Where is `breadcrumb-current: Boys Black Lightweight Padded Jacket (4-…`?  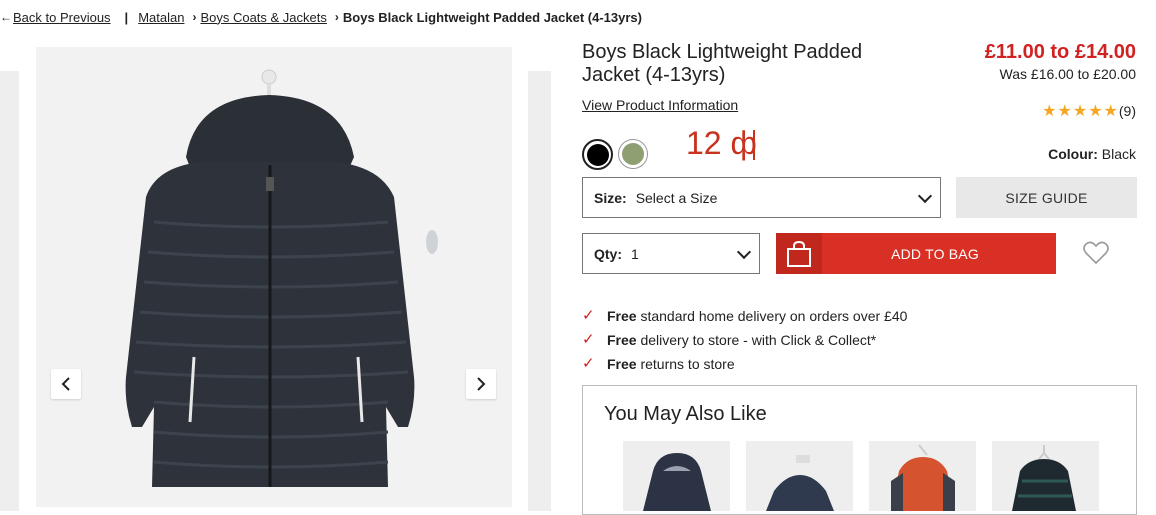
breadcrumb-current: Boys Black Lightweight Padded Jacket (4-… is located at coordinates (492, 17).